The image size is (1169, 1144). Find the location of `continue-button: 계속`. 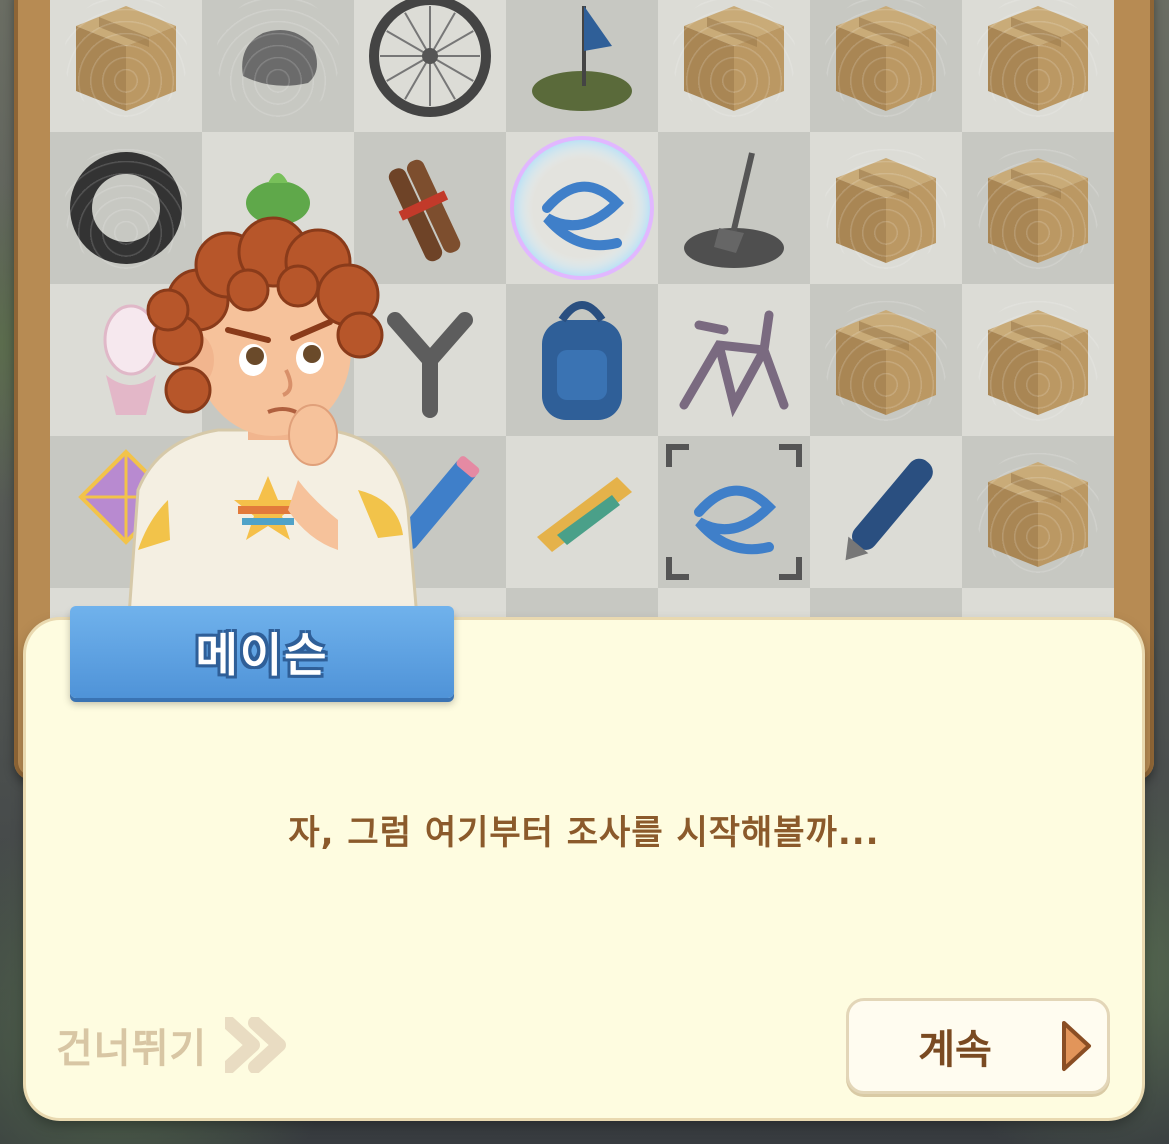

continue-button: 계속 is located at coordinates (978, 1046).